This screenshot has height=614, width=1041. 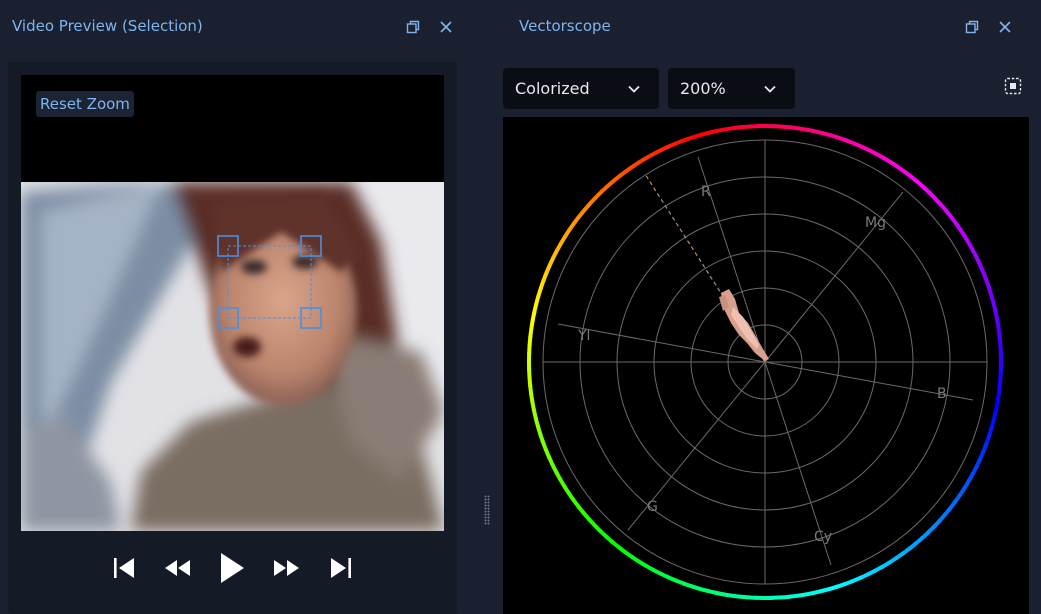 I want to click on target-label-cy: Cy, so click(x=823, y=537).